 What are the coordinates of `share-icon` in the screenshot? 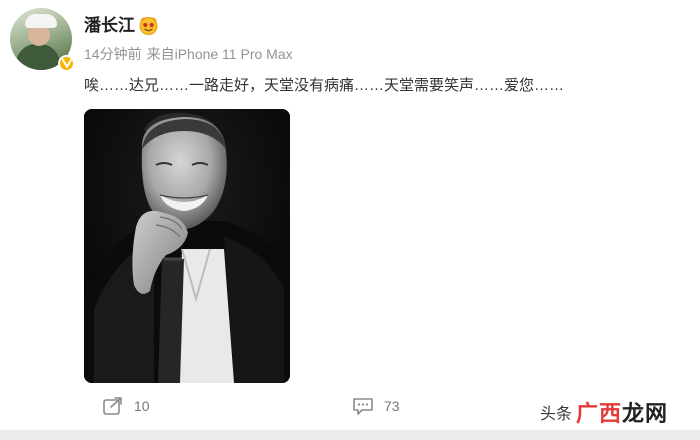 It's located at (112, 406).